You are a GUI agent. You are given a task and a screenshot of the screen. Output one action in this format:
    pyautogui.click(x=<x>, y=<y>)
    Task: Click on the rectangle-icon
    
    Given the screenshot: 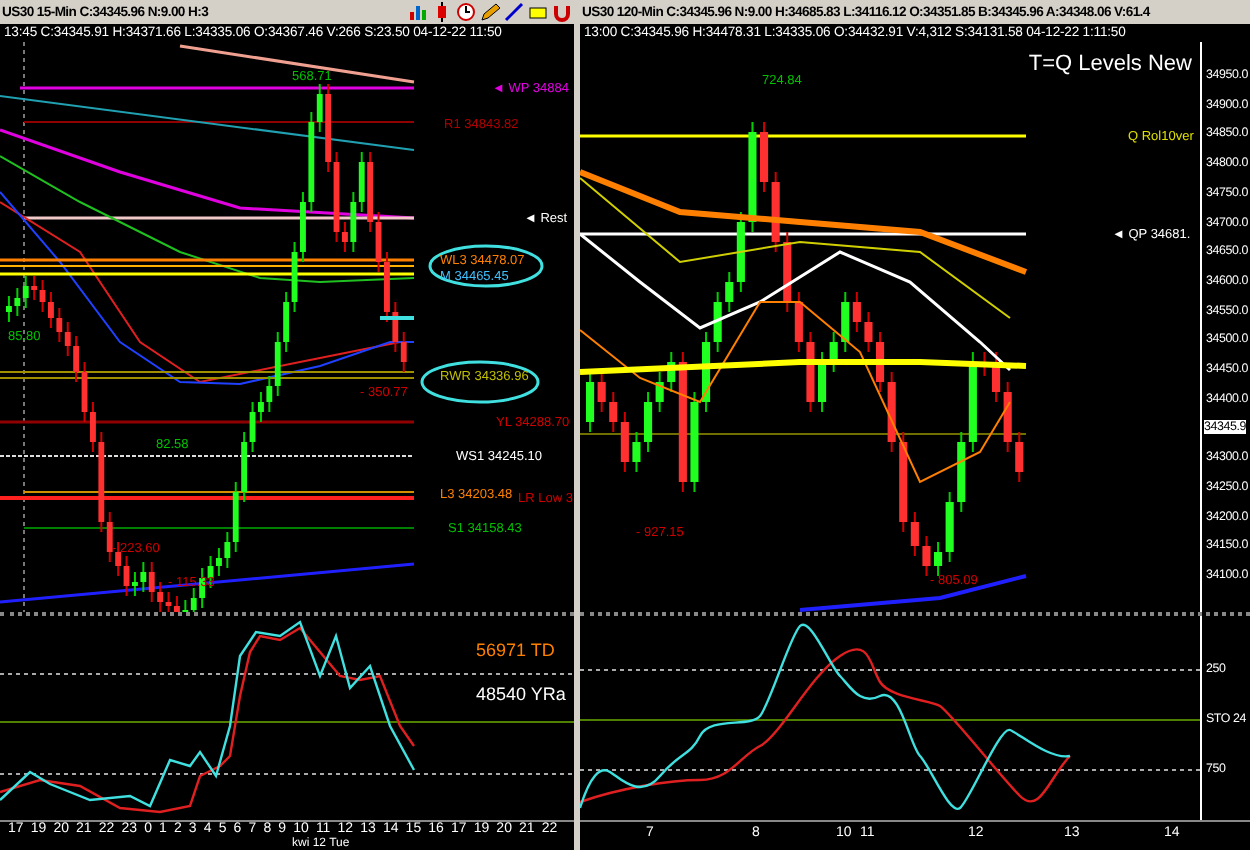 What is the action you would take?
    pyautogui.click(x=538, y=12)
    